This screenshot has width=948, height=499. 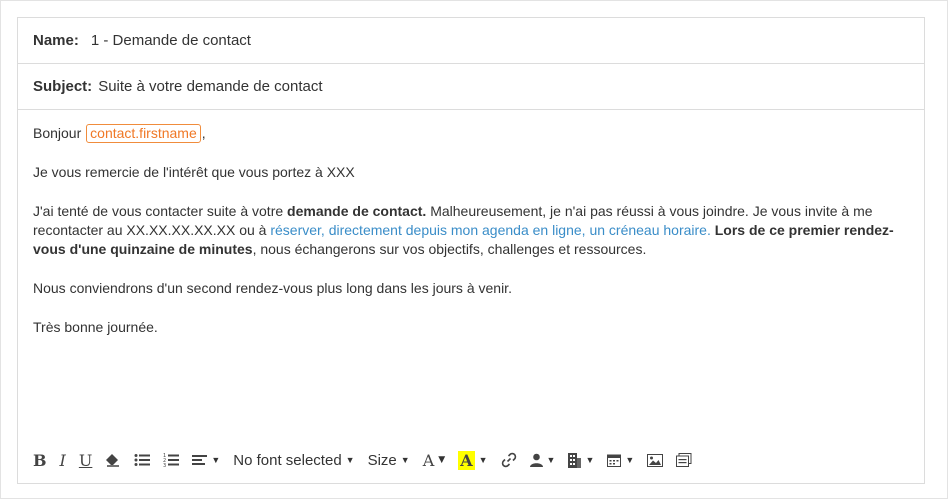 I want to click on greeting-line: Bonjour contact.firstname,, so click(x=471, y=133).